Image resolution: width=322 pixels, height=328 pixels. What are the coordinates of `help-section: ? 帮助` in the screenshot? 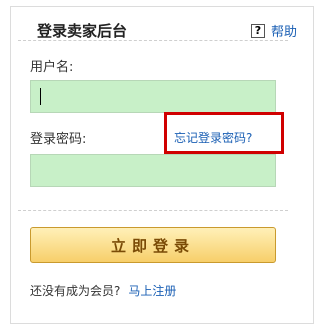 It's located at (273, 30).